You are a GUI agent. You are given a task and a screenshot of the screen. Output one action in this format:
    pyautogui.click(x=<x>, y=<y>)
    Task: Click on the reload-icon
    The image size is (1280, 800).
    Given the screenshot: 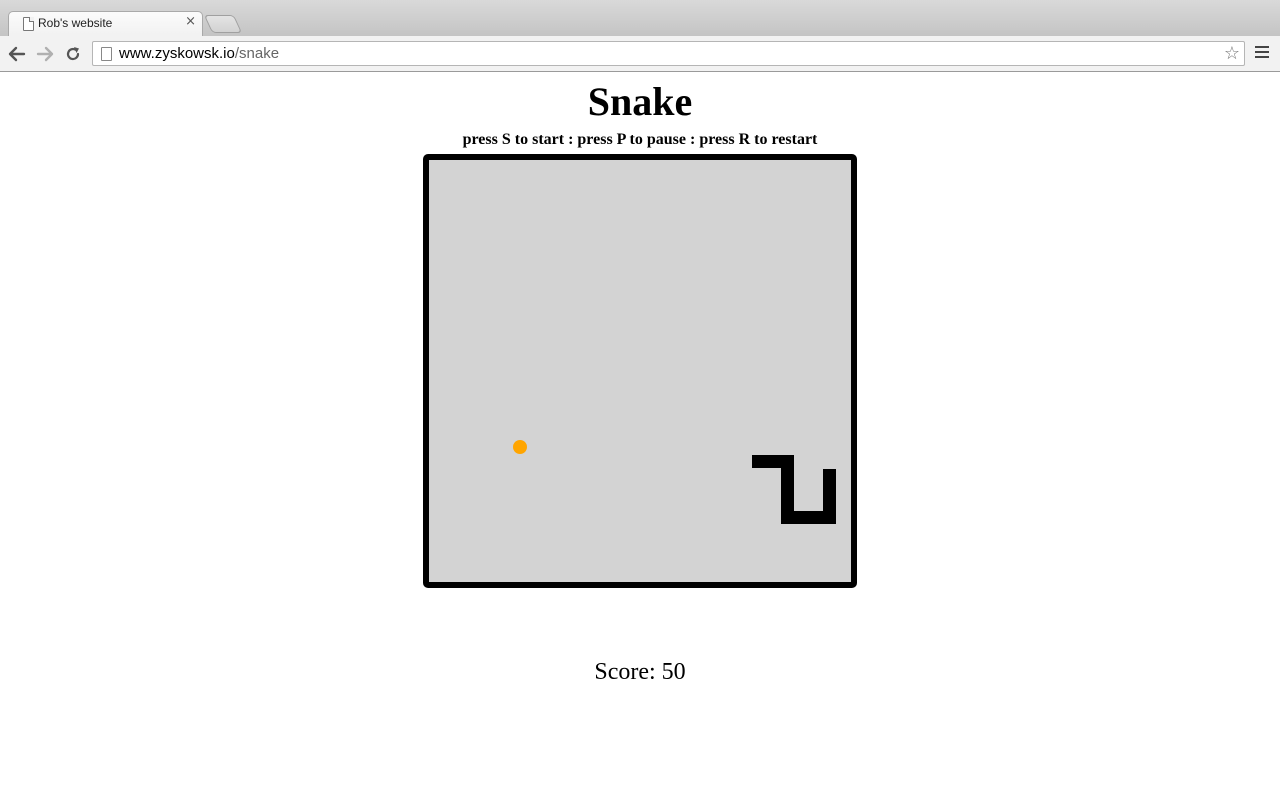 What is the action you would take?
    pyautogui.click(x=73, y=54)
    